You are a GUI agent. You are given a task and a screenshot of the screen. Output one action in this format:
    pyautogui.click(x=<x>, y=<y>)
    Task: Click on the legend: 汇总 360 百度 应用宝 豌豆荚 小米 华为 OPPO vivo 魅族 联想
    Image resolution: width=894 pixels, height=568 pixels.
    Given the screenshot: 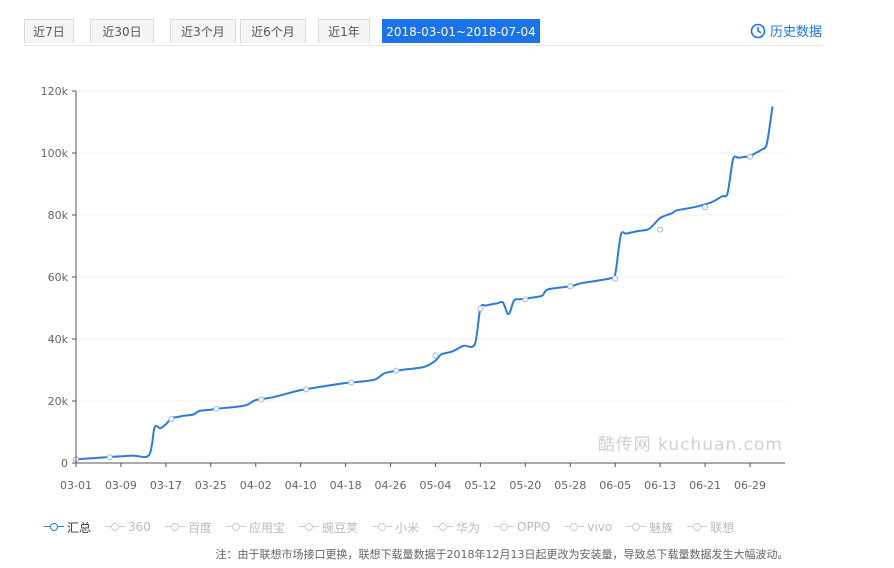 What is the action you would take?
    pyautogui.click(x=396, y=527)
    